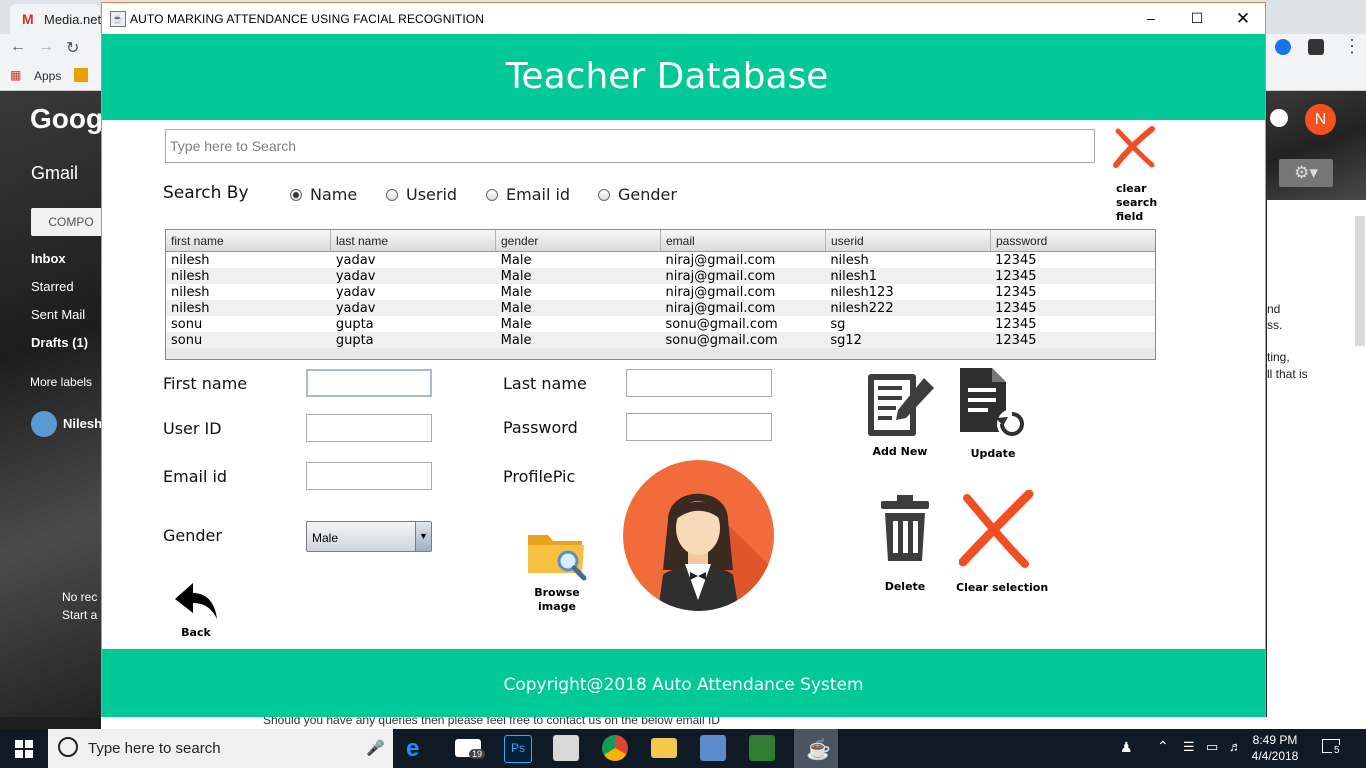 The width and height of the screenshot is (1366, 768). Describe the element at coordinates (1002, 542) in the screenshot. I see `clear-selection-button: Clear selection` at that location.